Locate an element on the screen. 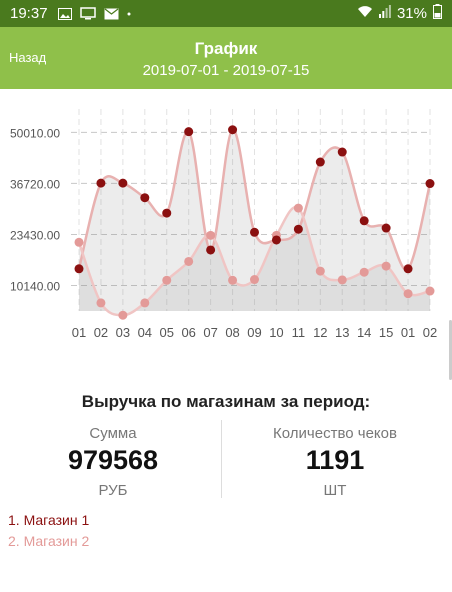  x-tick-label: 09 is located at coordinates (254, 332).